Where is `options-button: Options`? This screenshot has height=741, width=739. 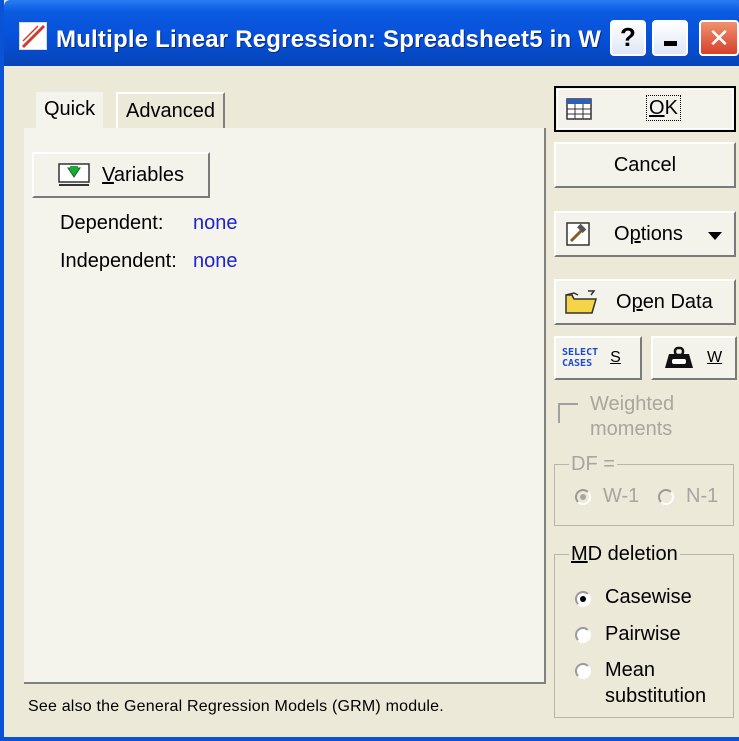 options-button: Options is located at coordinates (645, 234).